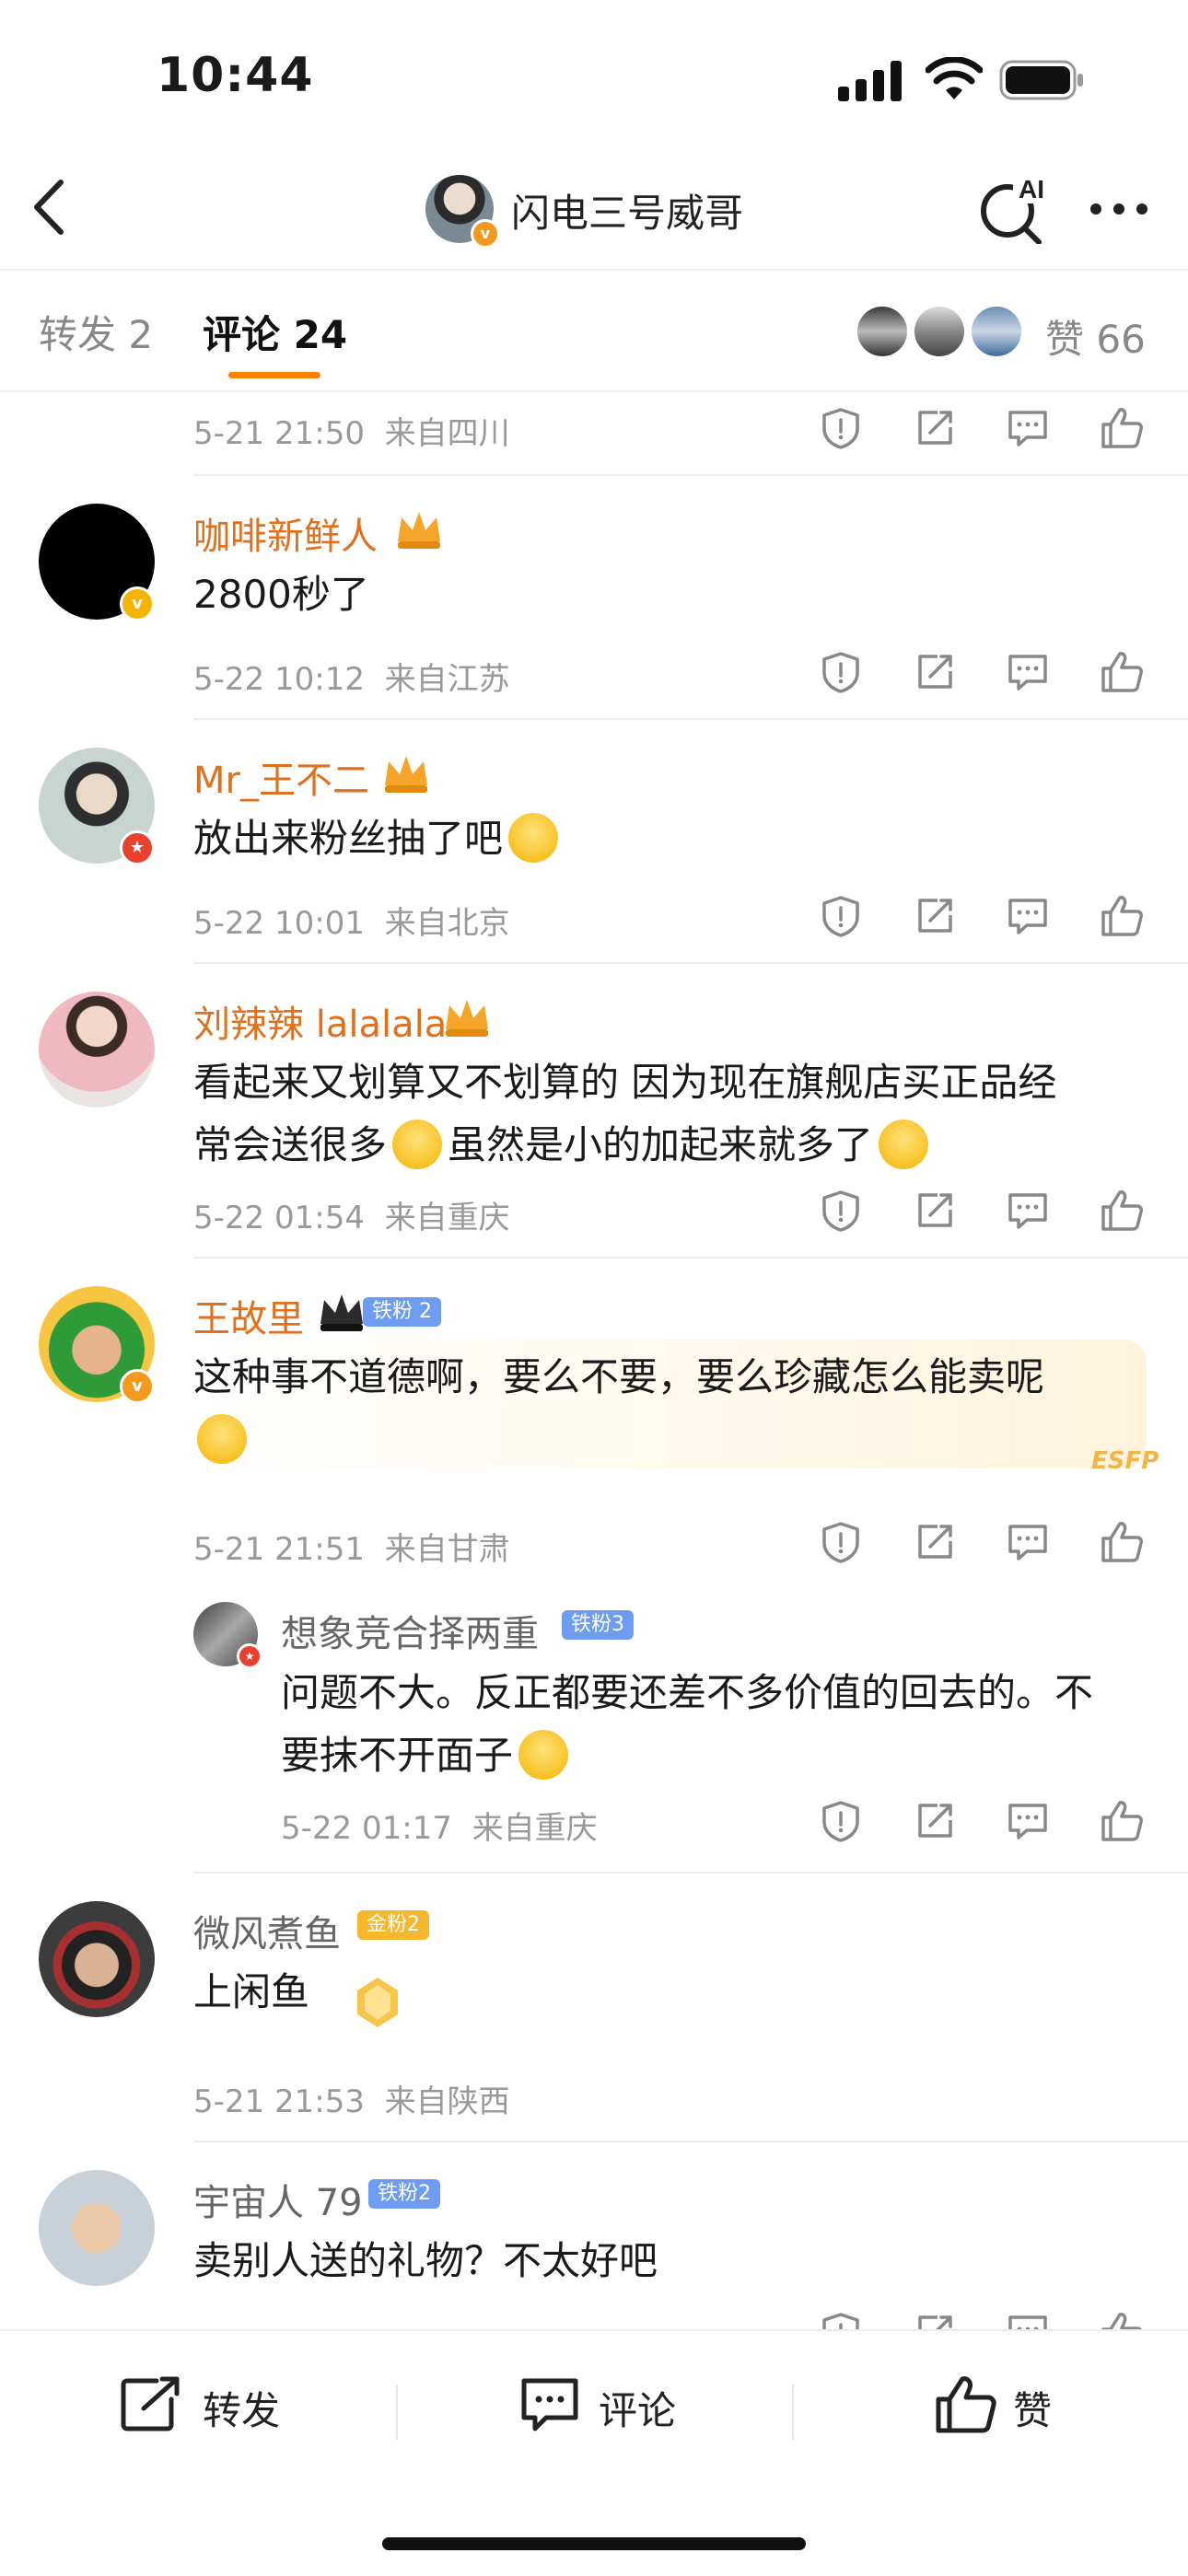 This screenshot has height=2576, width=1188. What do you see at coordinates (249, 1315) in the screenshot?
I see `commenter-name: 王故里` at bounding box center [249, 1315].